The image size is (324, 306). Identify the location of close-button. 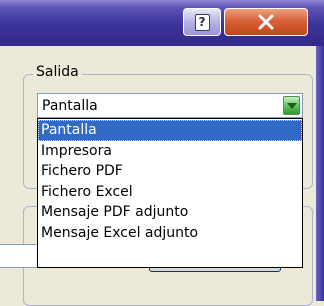
(266, 22).